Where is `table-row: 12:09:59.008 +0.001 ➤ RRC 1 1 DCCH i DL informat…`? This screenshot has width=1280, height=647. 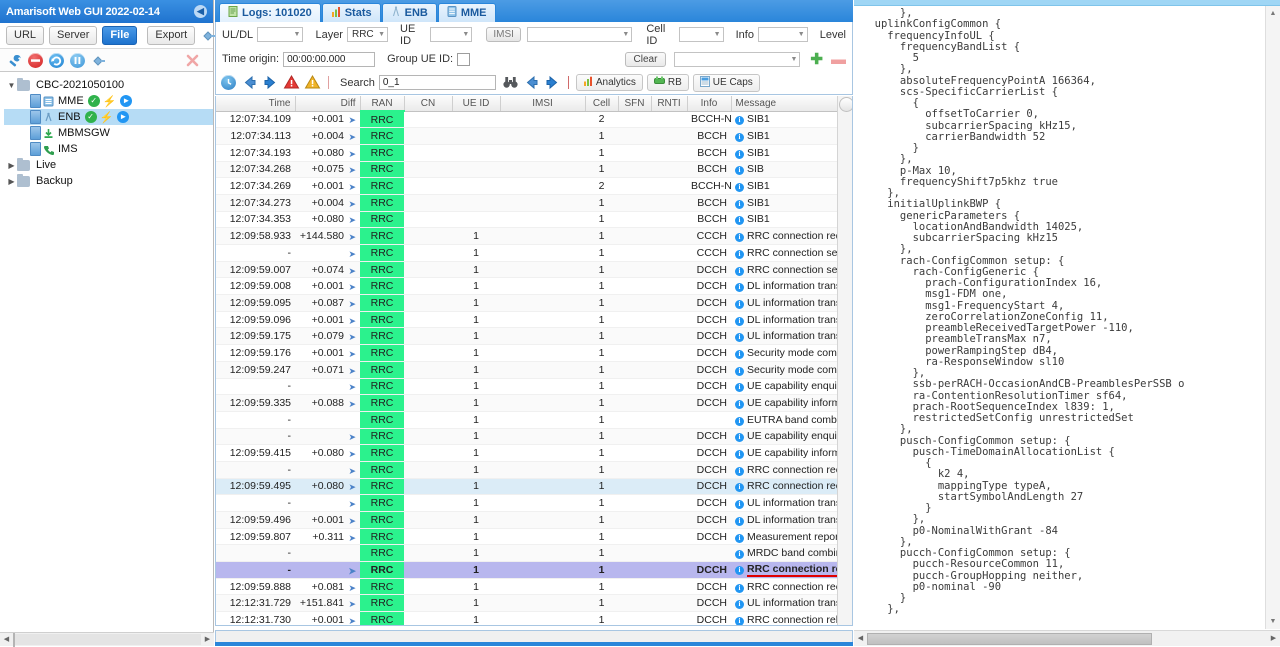 table-row: 12:09:59.008 +0.001 ➤ RRC 1 1 DCCH i DL informat… is located at coordinates (534, 286).